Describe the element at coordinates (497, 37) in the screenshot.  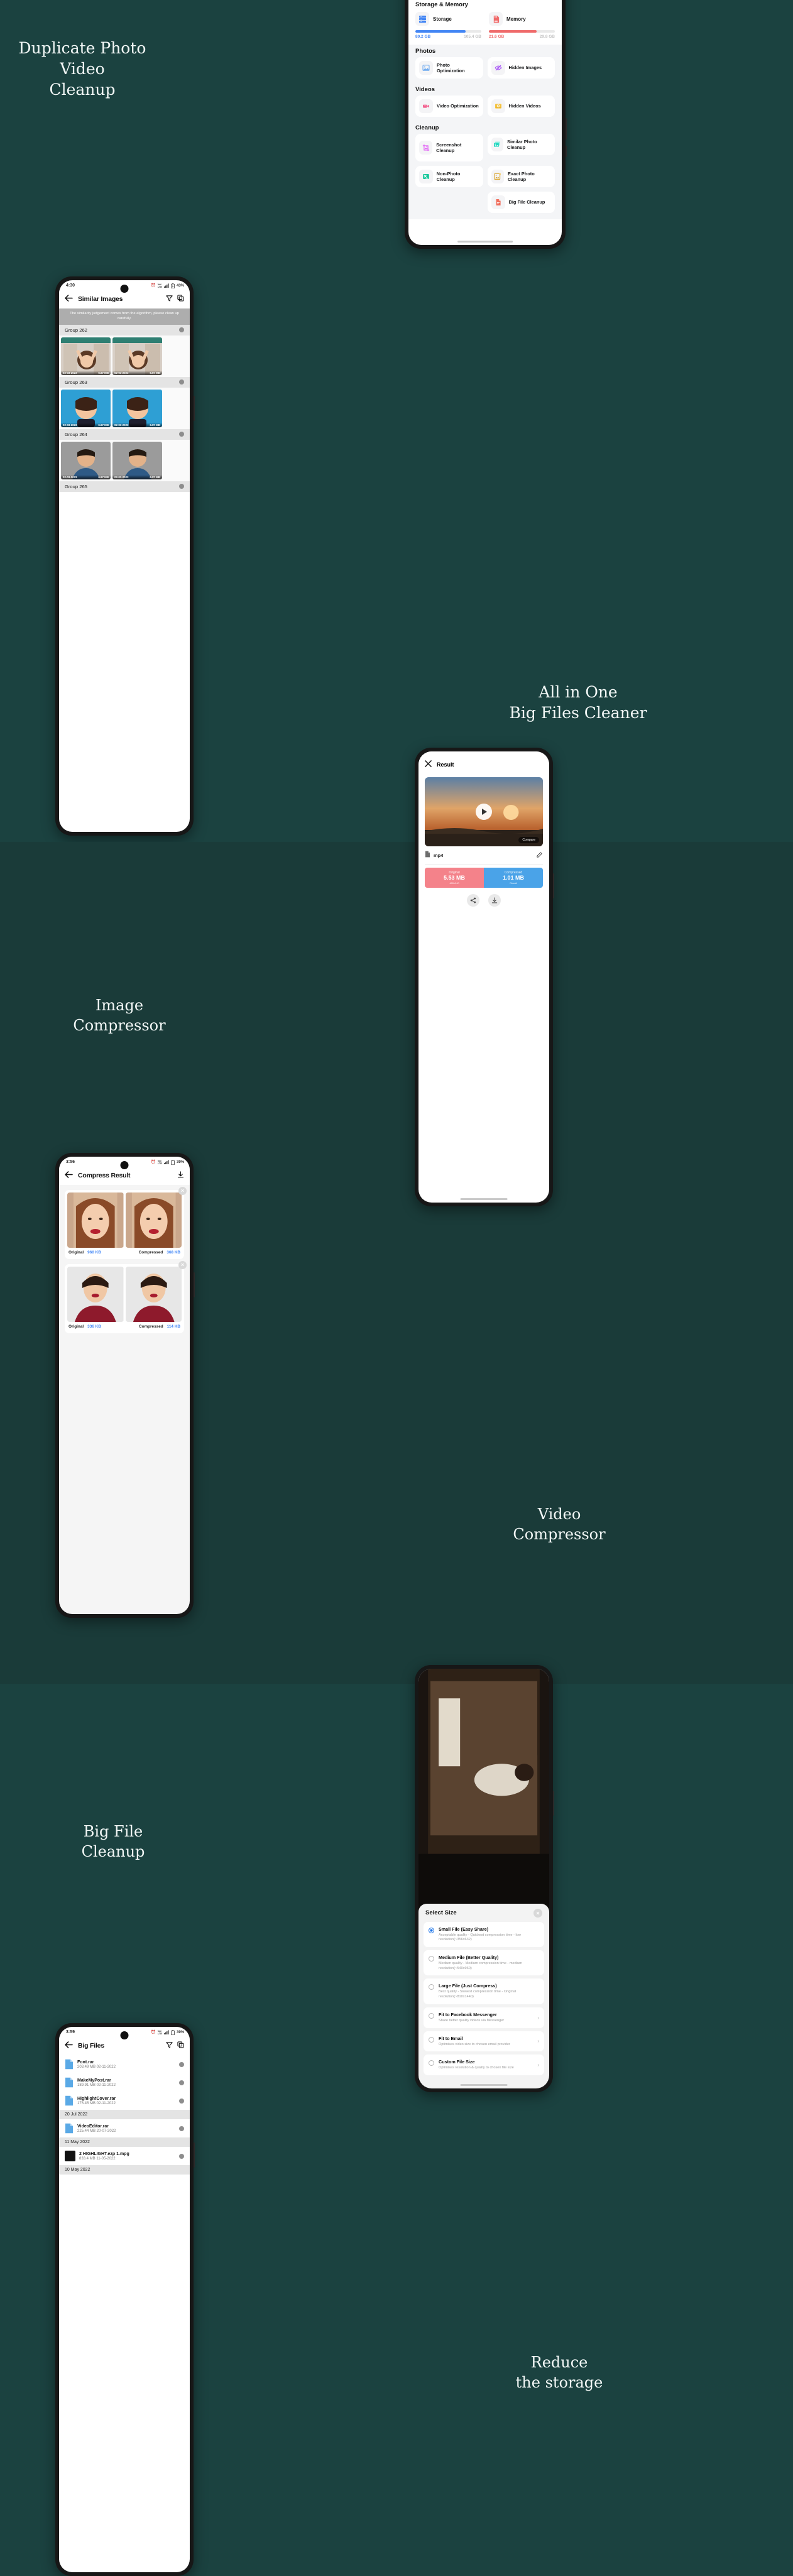
I see `memory-used: 21.6 GB` at that location.